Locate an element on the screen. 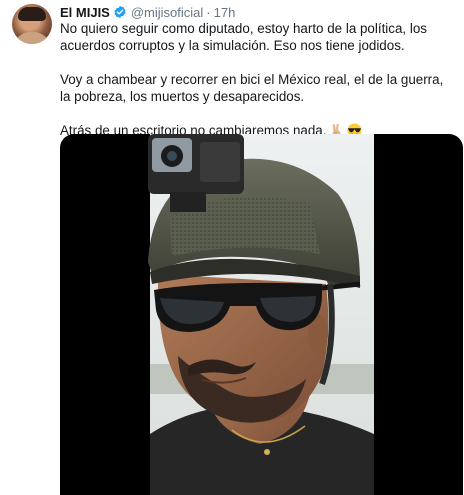 Image resolution: width=464 pixels, height=495 pixels. author-handle: @mijisoficial is located at coordinates (167, 12).